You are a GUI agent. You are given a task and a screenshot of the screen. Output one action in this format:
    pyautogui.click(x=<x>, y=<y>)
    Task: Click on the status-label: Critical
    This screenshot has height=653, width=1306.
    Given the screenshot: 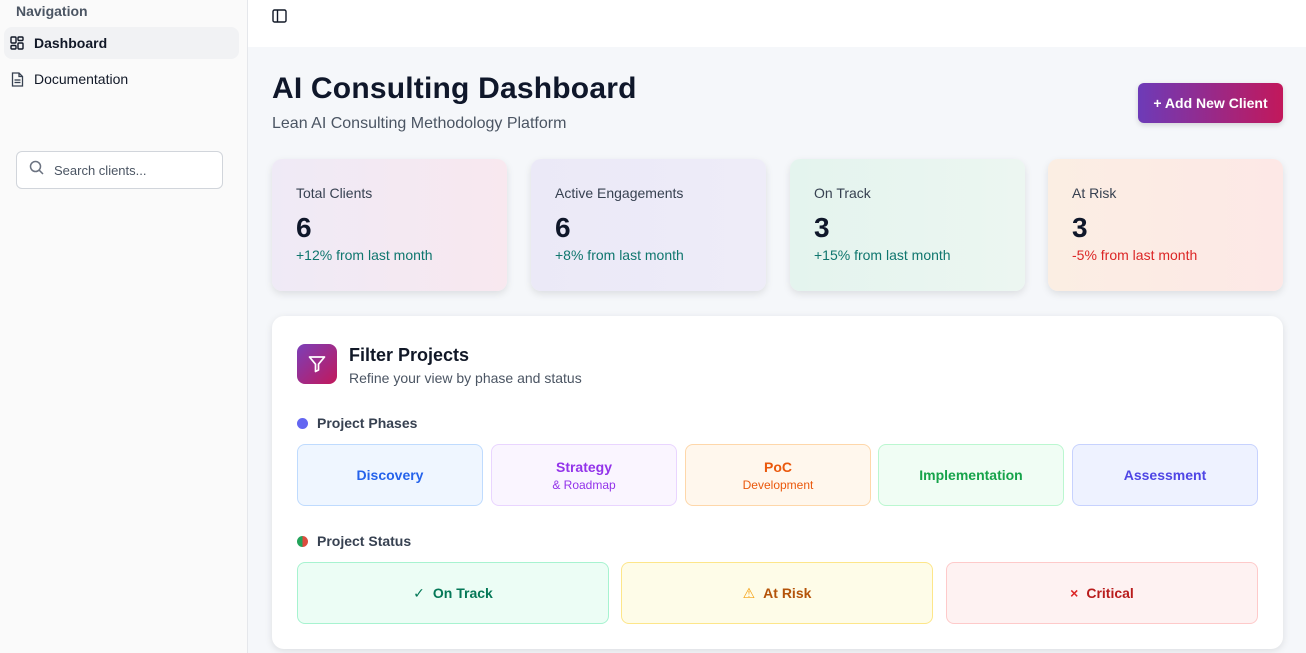 What is the action you would take?
    pyautogui.click(x=1110, y=593)
    